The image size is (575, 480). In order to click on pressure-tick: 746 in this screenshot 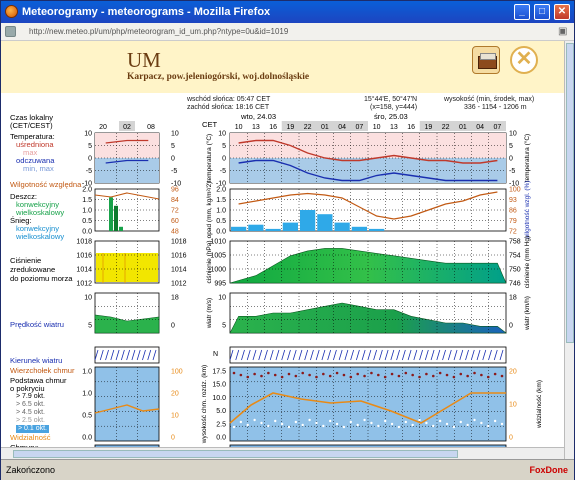, I will do `click(515, 284)`.